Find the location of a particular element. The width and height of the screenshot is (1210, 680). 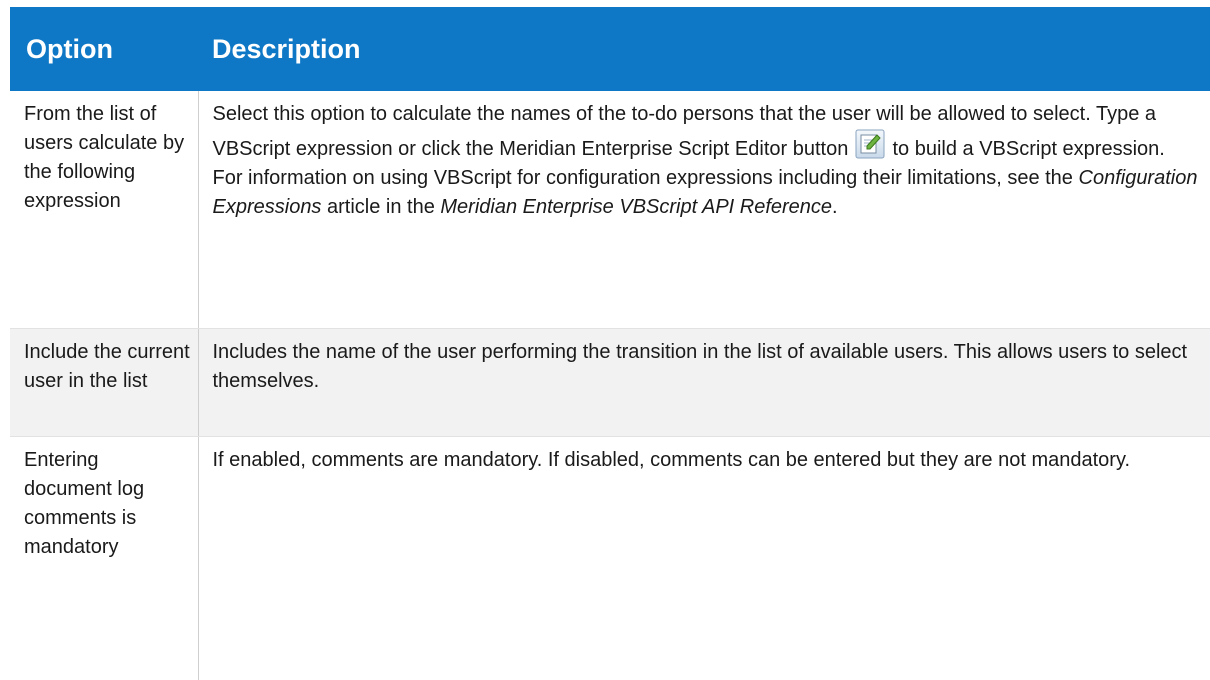

option-cell: Include the current user in the list is located at coordinates (104, 383).